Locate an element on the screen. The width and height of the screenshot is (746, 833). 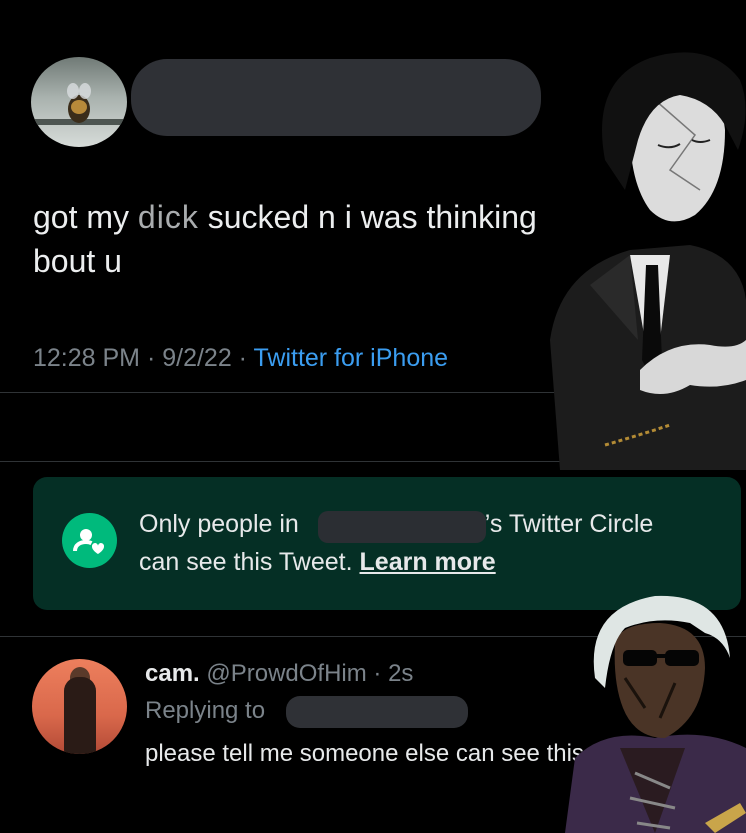
tweet-meta: 12:28 PM · 9/2/22 · Twitter for iPhone is located at coordinates (240, 358).